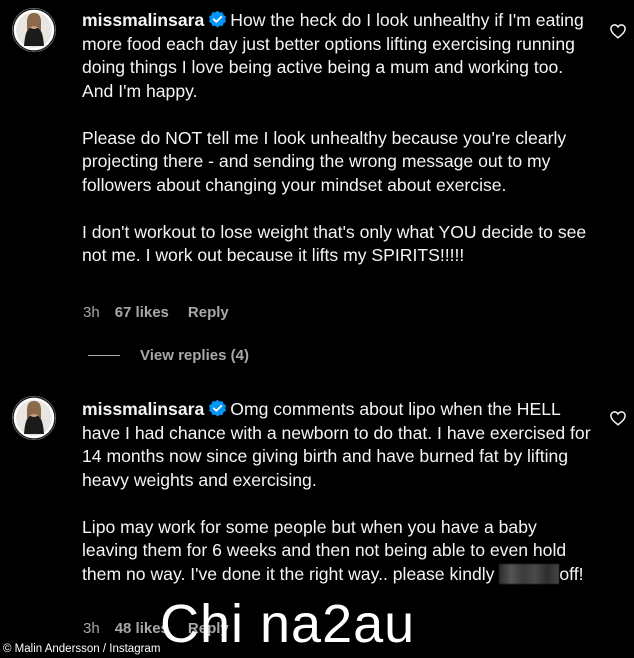 The width and height of the screenshot is (634, 658). I want to click on comment-meta: 3h 67 likes Reply, so click(156, 312).